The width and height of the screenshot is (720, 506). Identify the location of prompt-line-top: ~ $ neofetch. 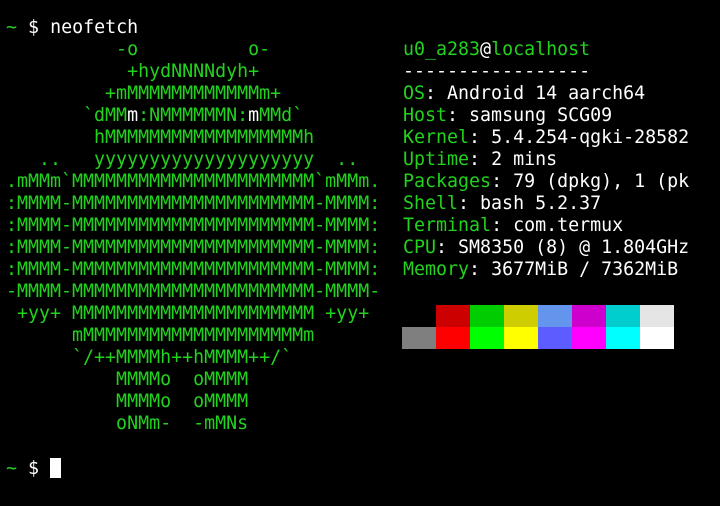
(72, 28).